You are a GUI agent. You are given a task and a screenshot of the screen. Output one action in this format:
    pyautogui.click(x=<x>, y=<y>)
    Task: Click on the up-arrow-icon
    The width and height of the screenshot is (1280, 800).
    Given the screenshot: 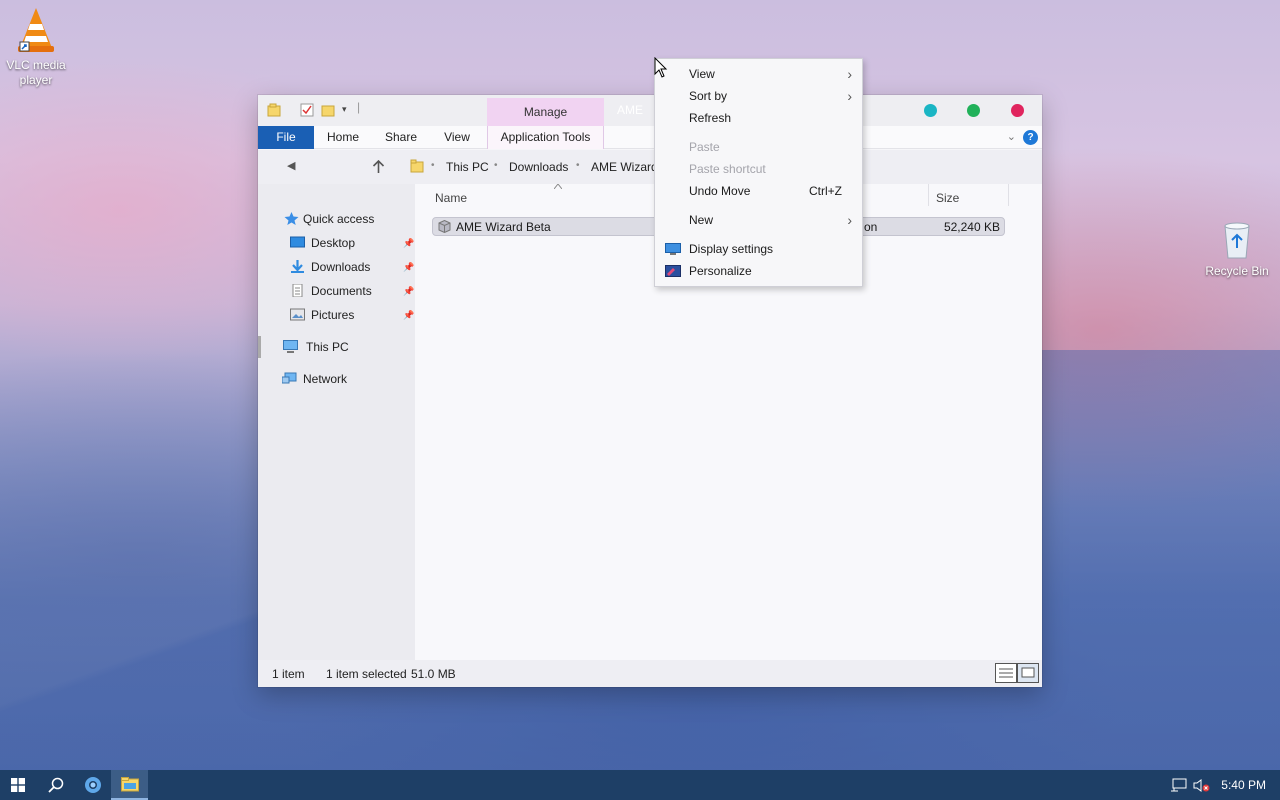 What is the action you would take?
    pyautogui.click(x=378, y=167)
    